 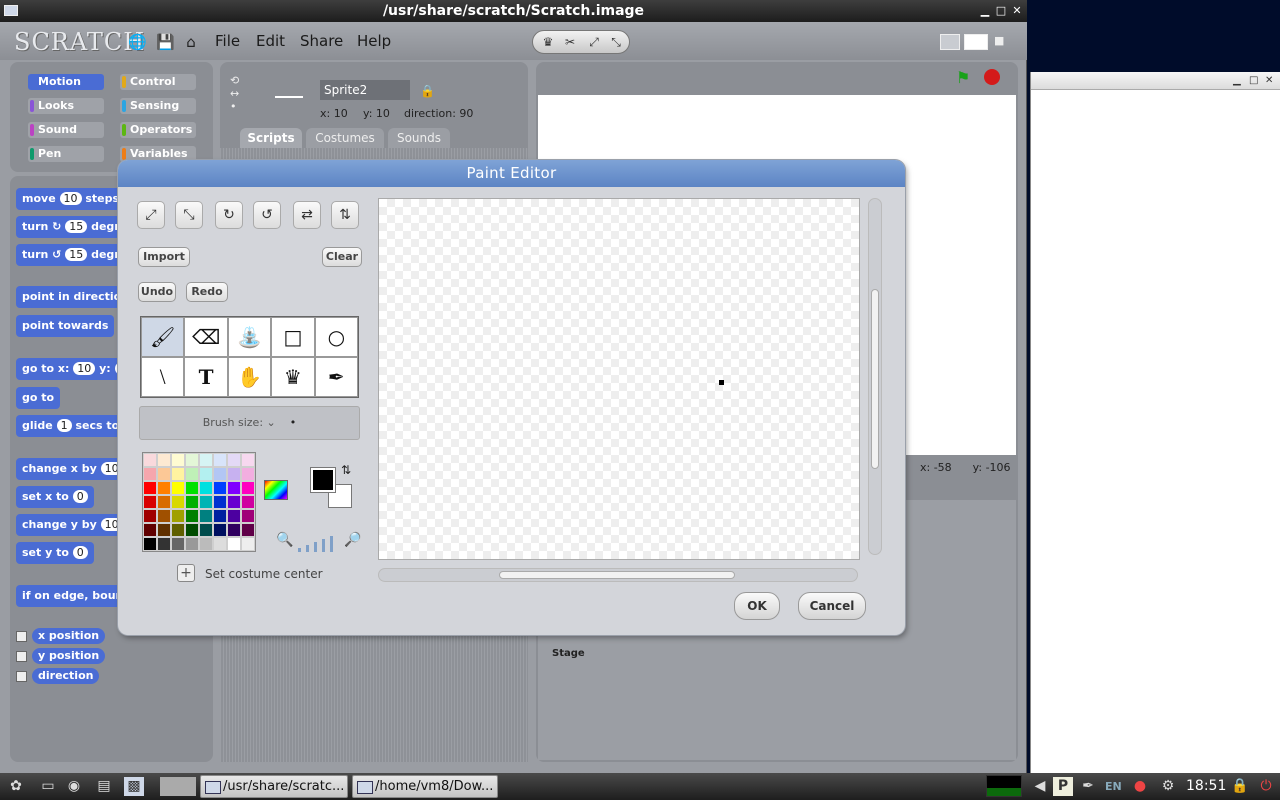 What do you see at coordinates (66, 82) in the screenshot?
I see `category-motion: Motion` at bounding box center [66, 82].